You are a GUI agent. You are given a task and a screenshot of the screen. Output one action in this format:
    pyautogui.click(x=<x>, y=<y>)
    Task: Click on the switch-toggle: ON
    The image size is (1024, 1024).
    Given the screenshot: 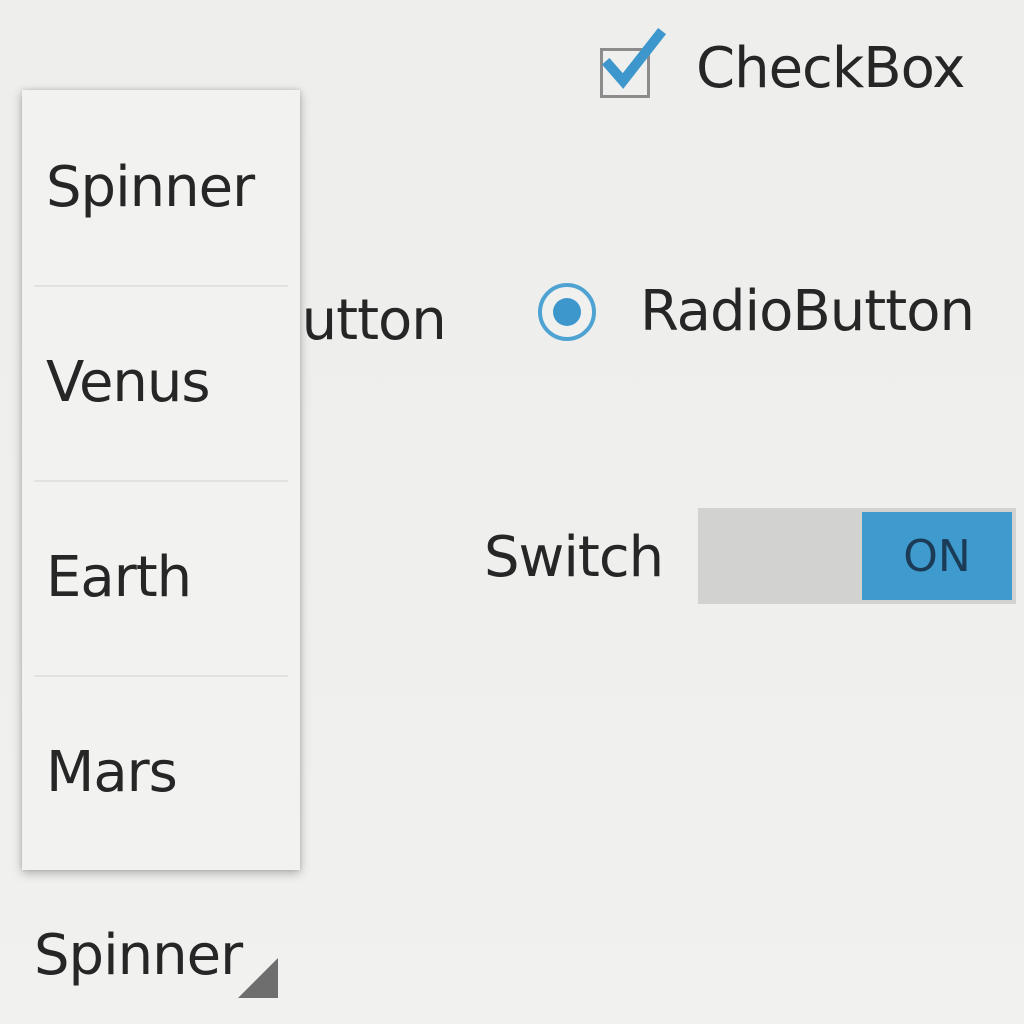 What is the action you would take?
    pyautogui.click(x=857, y=556)
    